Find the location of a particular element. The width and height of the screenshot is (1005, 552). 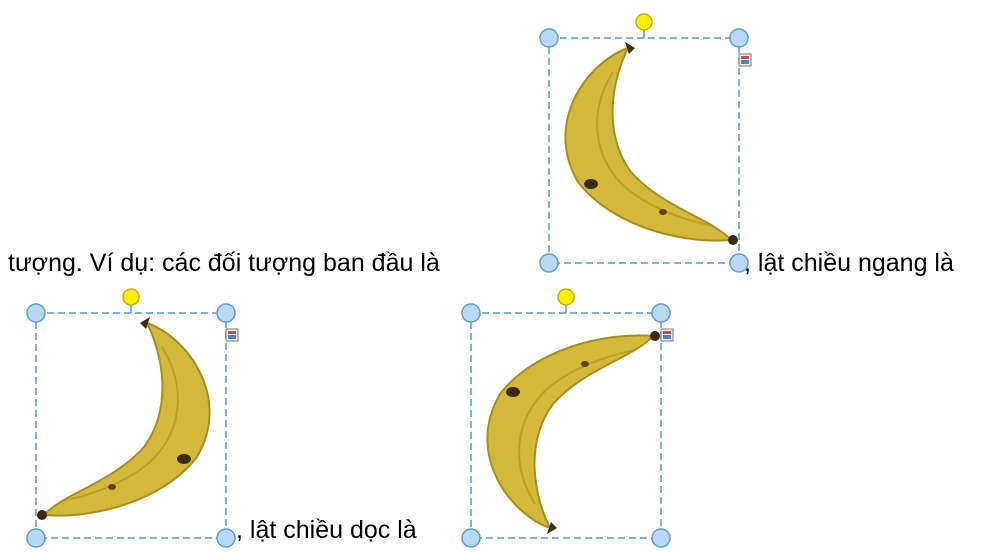

banana-flipped-vertical-object is located at coordinates (570, 419).